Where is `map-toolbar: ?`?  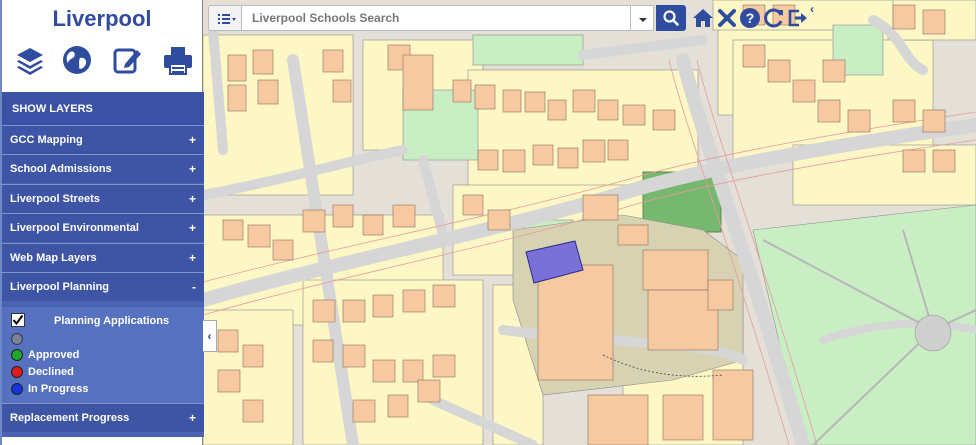 map-toolbar: ? is located at coordinates (750, 19).